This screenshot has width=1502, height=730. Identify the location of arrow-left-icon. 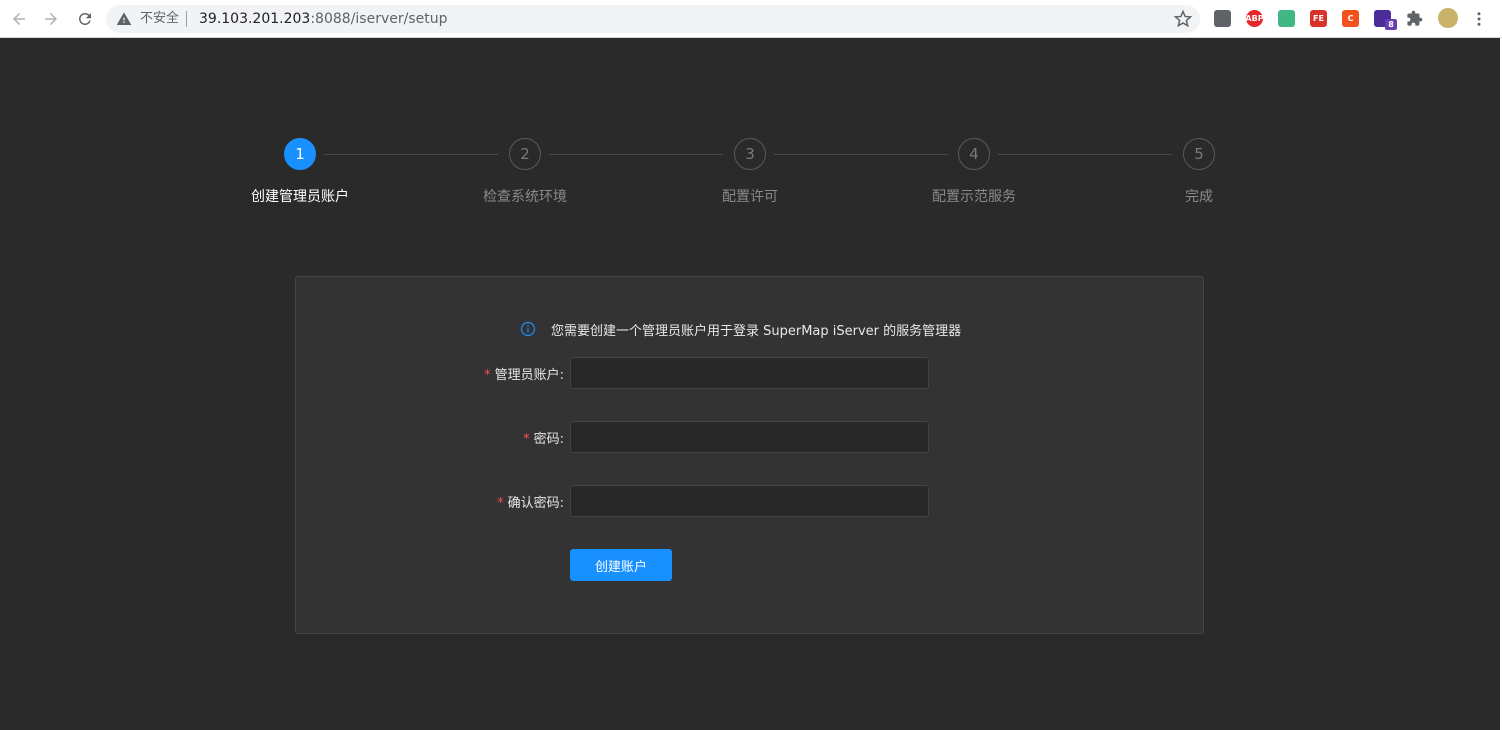
(19, 19).